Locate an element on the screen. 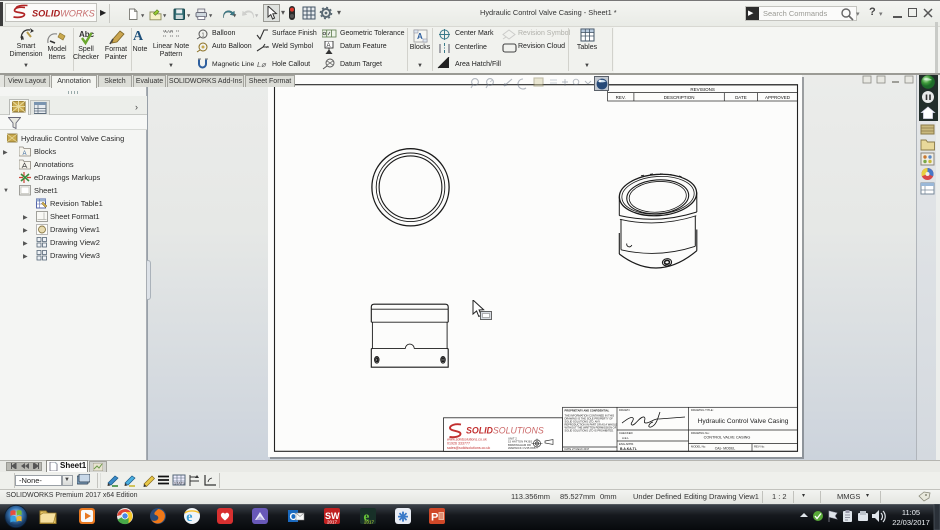 This screenshot has width=940, height=530. svg-text: REV No: is located at coordinates (759, 447).